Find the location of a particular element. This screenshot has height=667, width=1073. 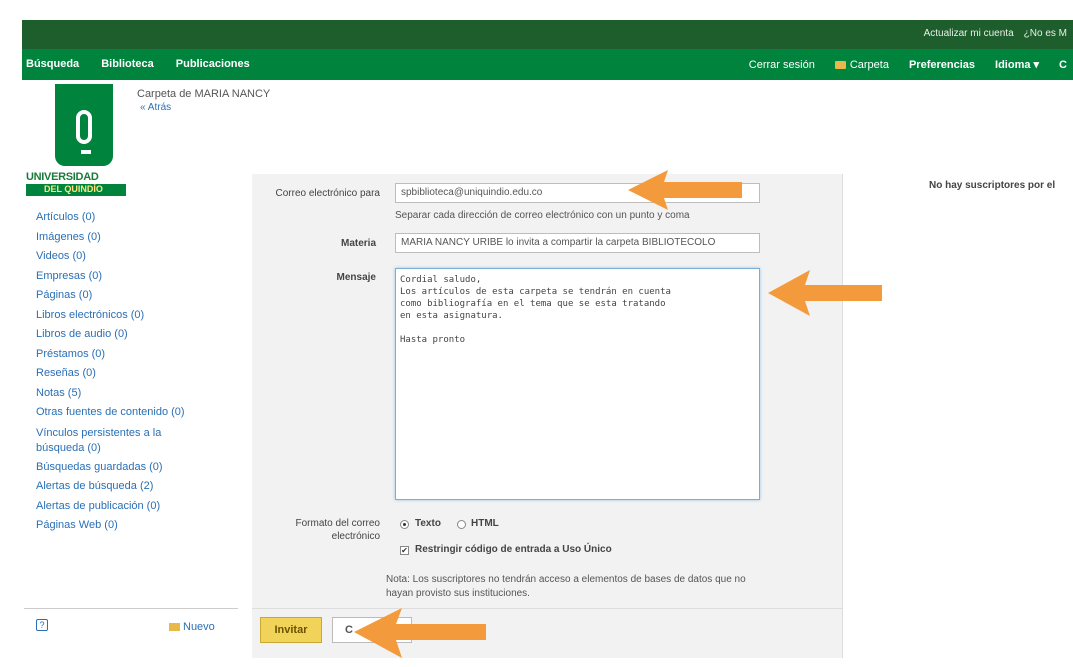

sidebar-item: Reseñas (0) is located at coordinates (136, 374).